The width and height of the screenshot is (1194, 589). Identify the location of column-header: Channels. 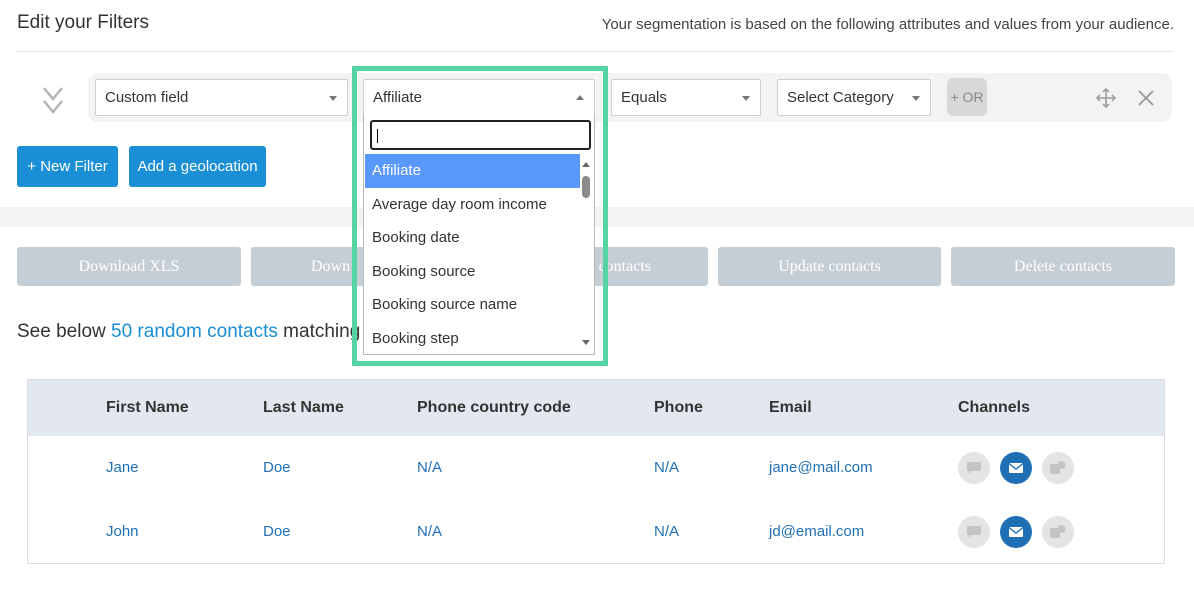
(994, 407).